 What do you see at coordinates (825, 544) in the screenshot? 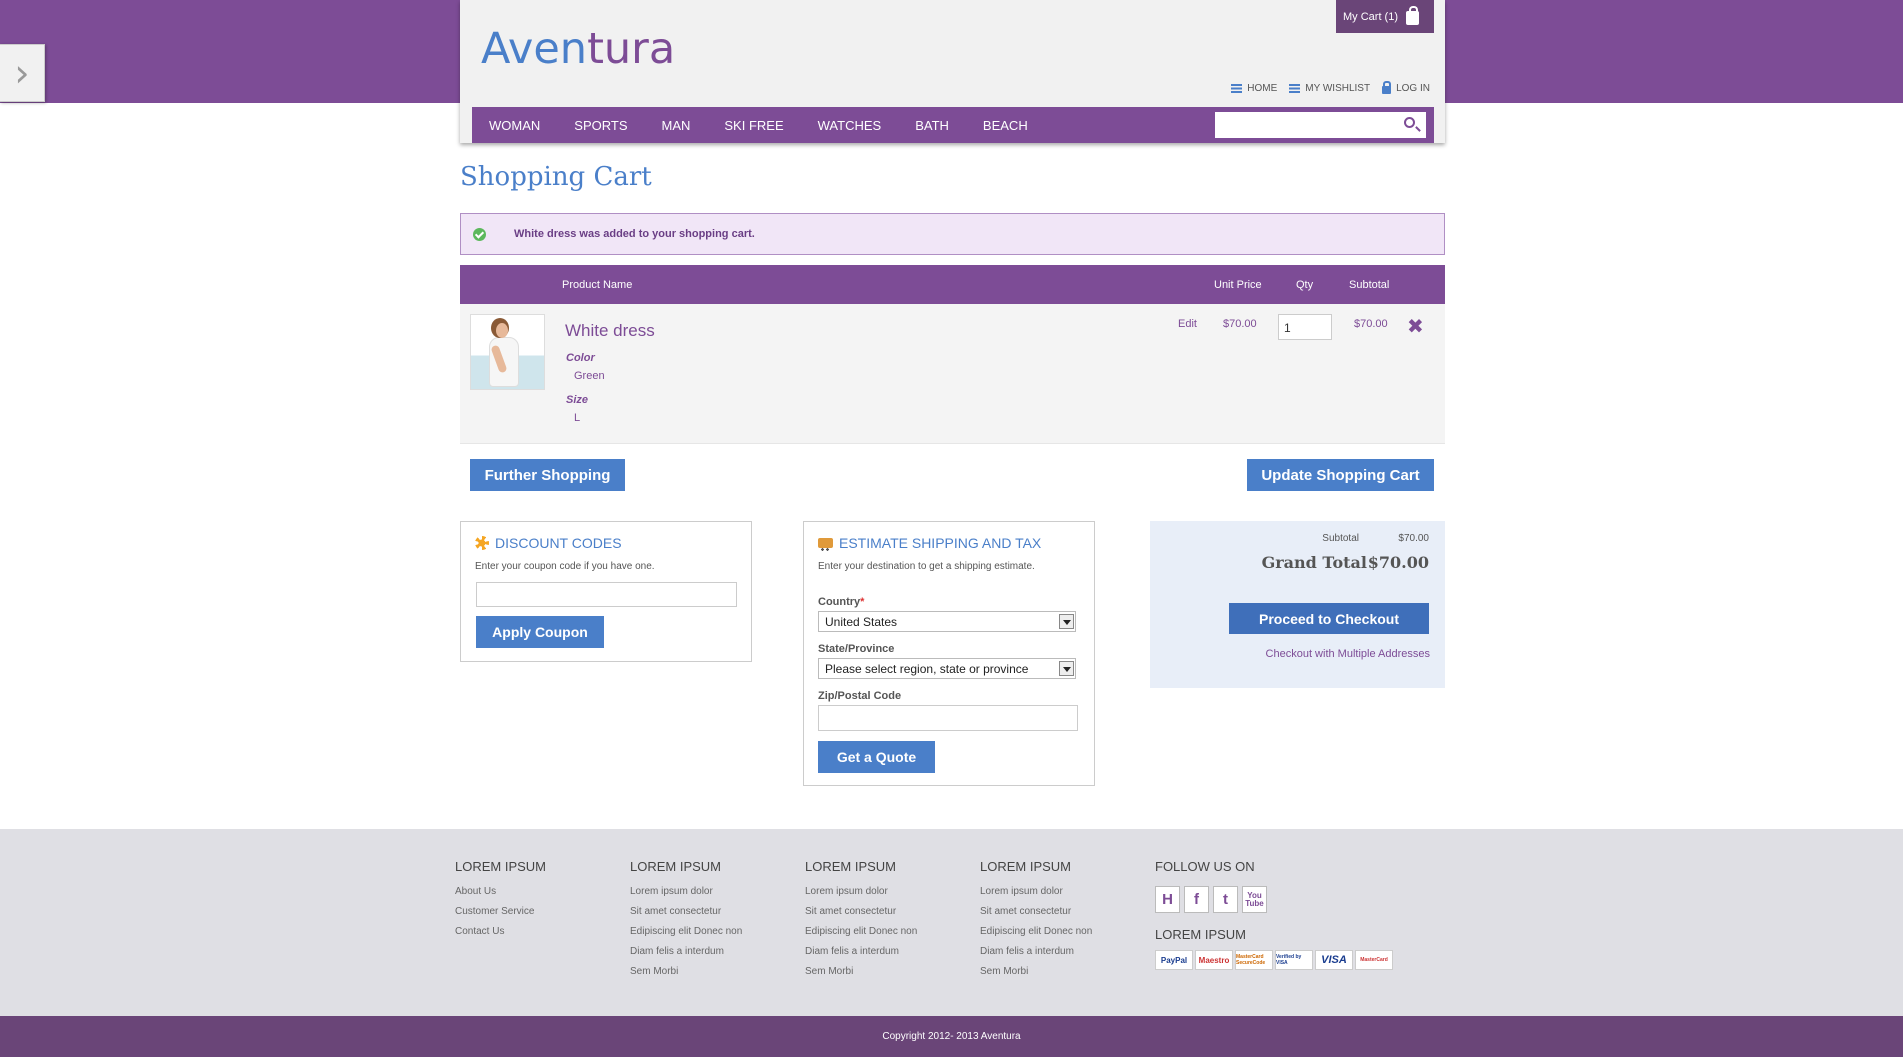
I see `truck-icon` at bounding box center [825, 544].